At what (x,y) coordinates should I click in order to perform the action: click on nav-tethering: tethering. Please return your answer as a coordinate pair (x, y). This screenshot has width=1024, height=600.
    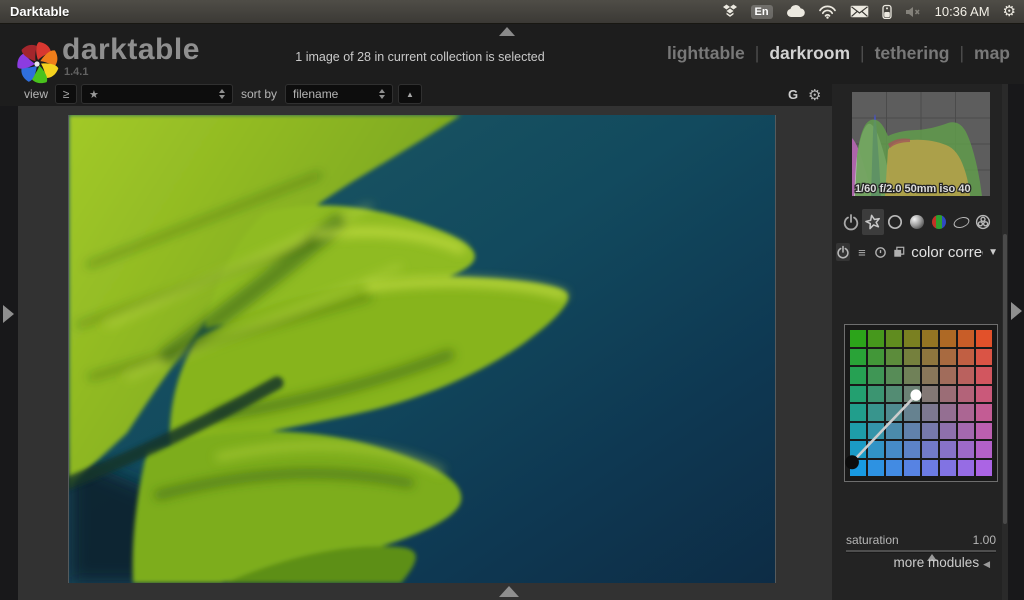
    Looking at the image, I should click on (912, 53).